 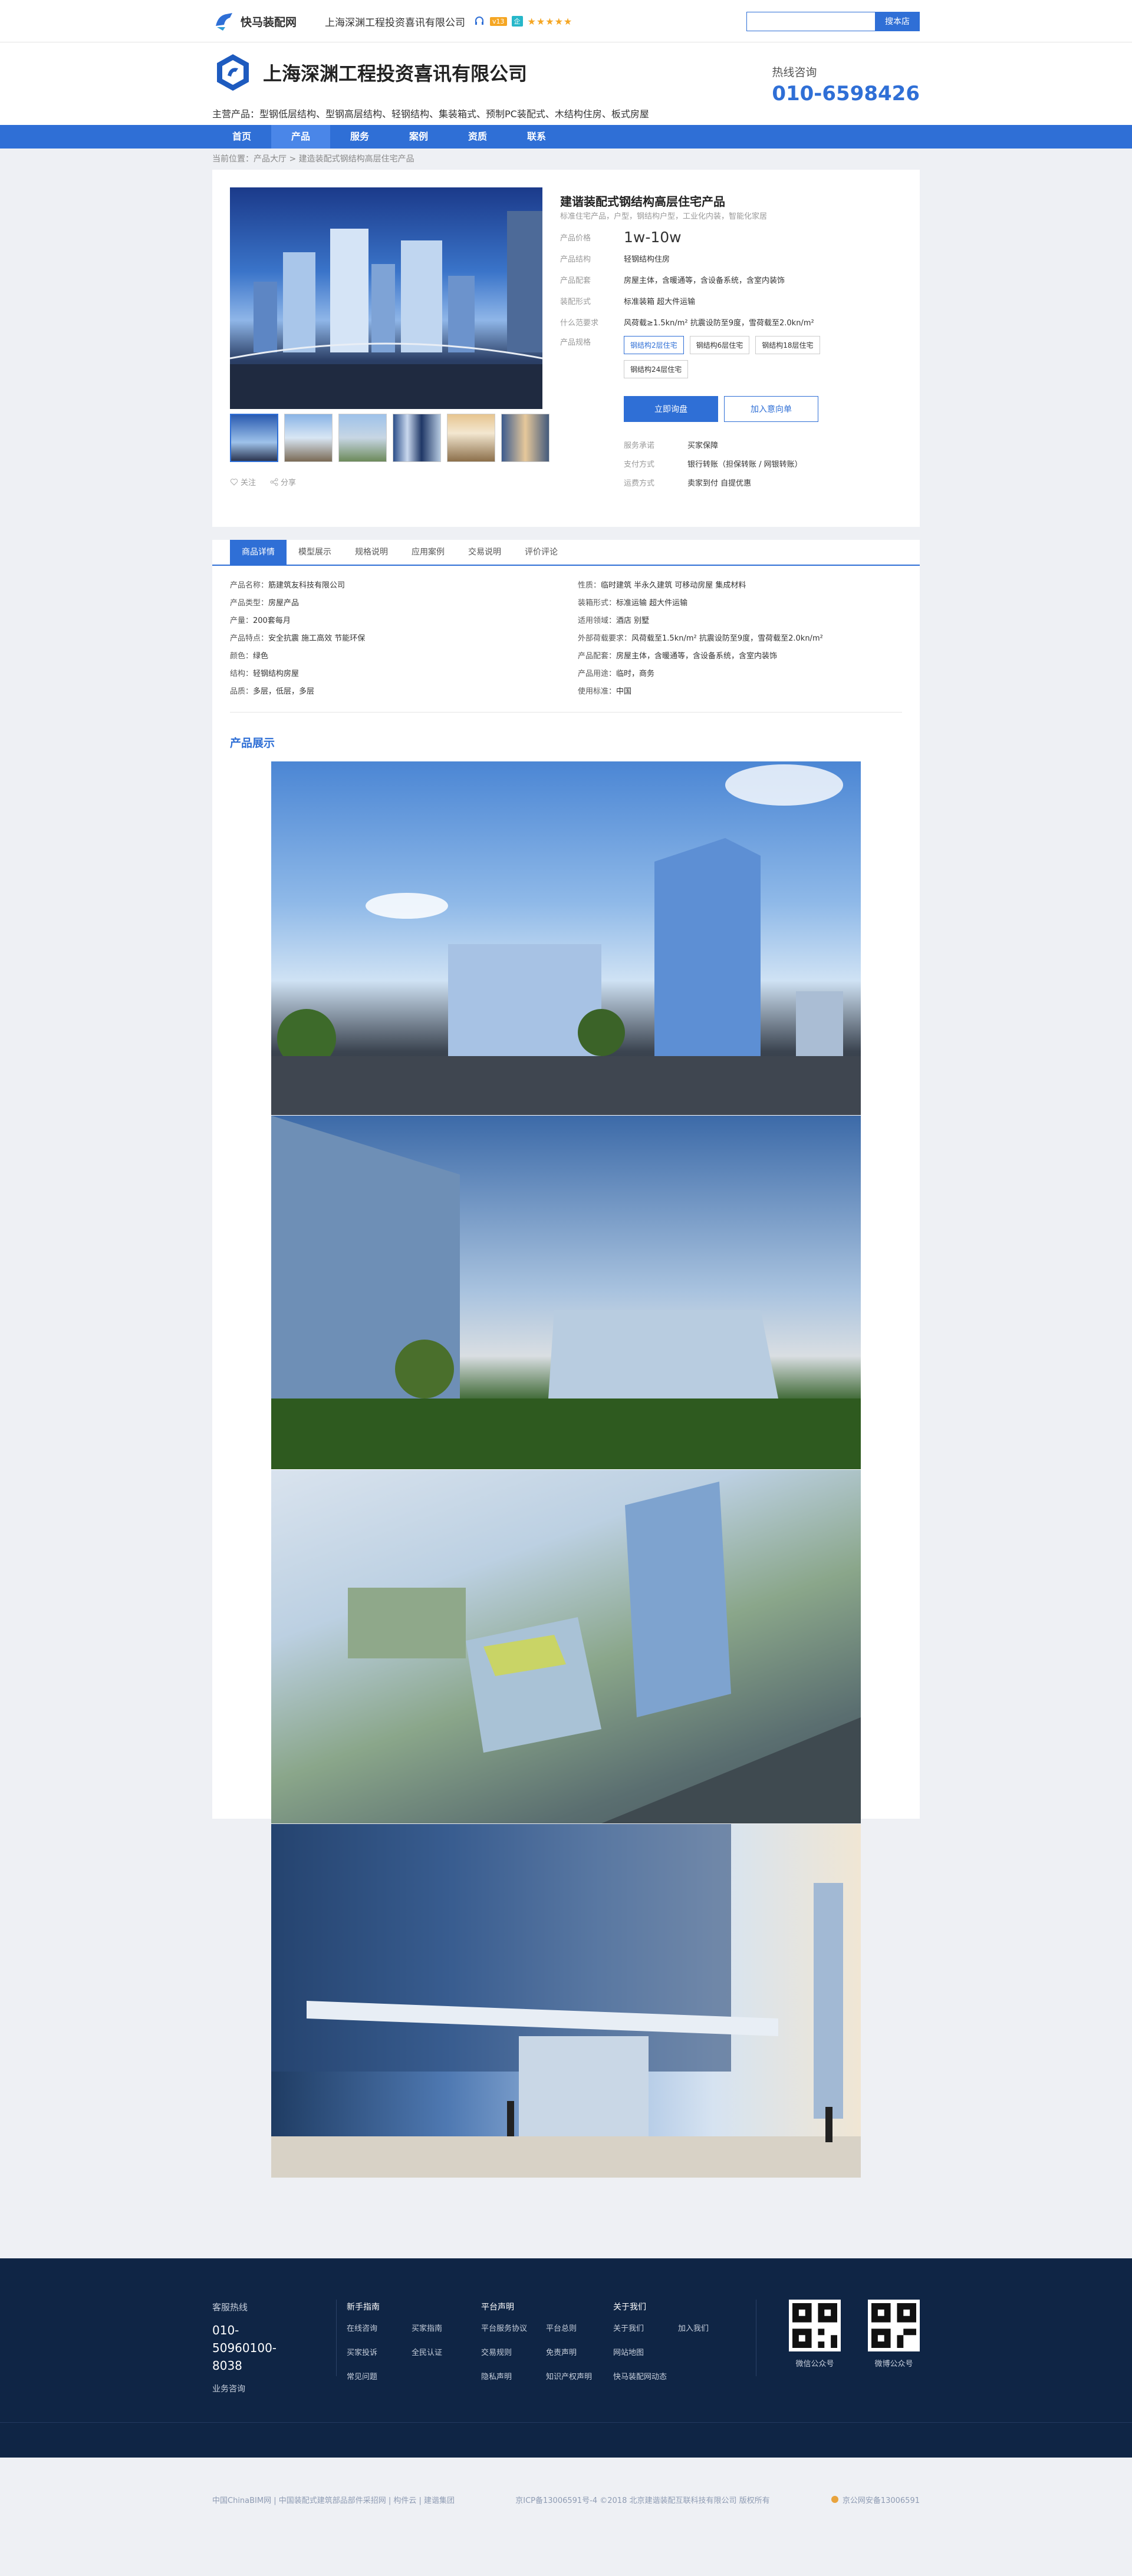 I want to click on site-logo: 快马装配网, so click(x=254, y=21).